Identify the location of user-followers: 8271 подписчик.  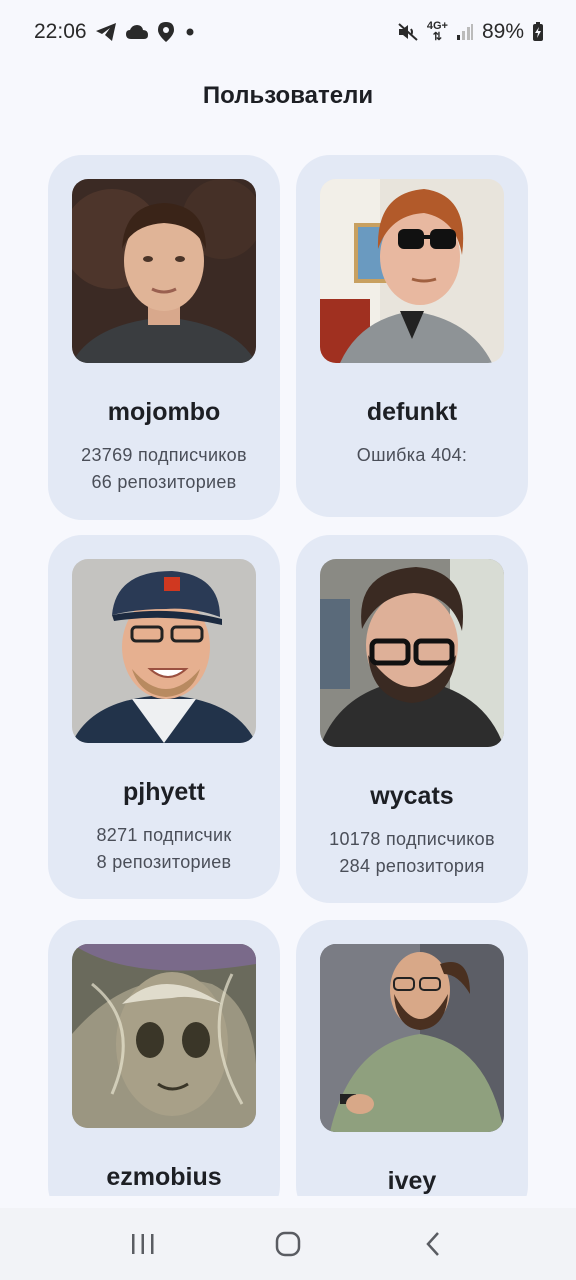
(164, 835).